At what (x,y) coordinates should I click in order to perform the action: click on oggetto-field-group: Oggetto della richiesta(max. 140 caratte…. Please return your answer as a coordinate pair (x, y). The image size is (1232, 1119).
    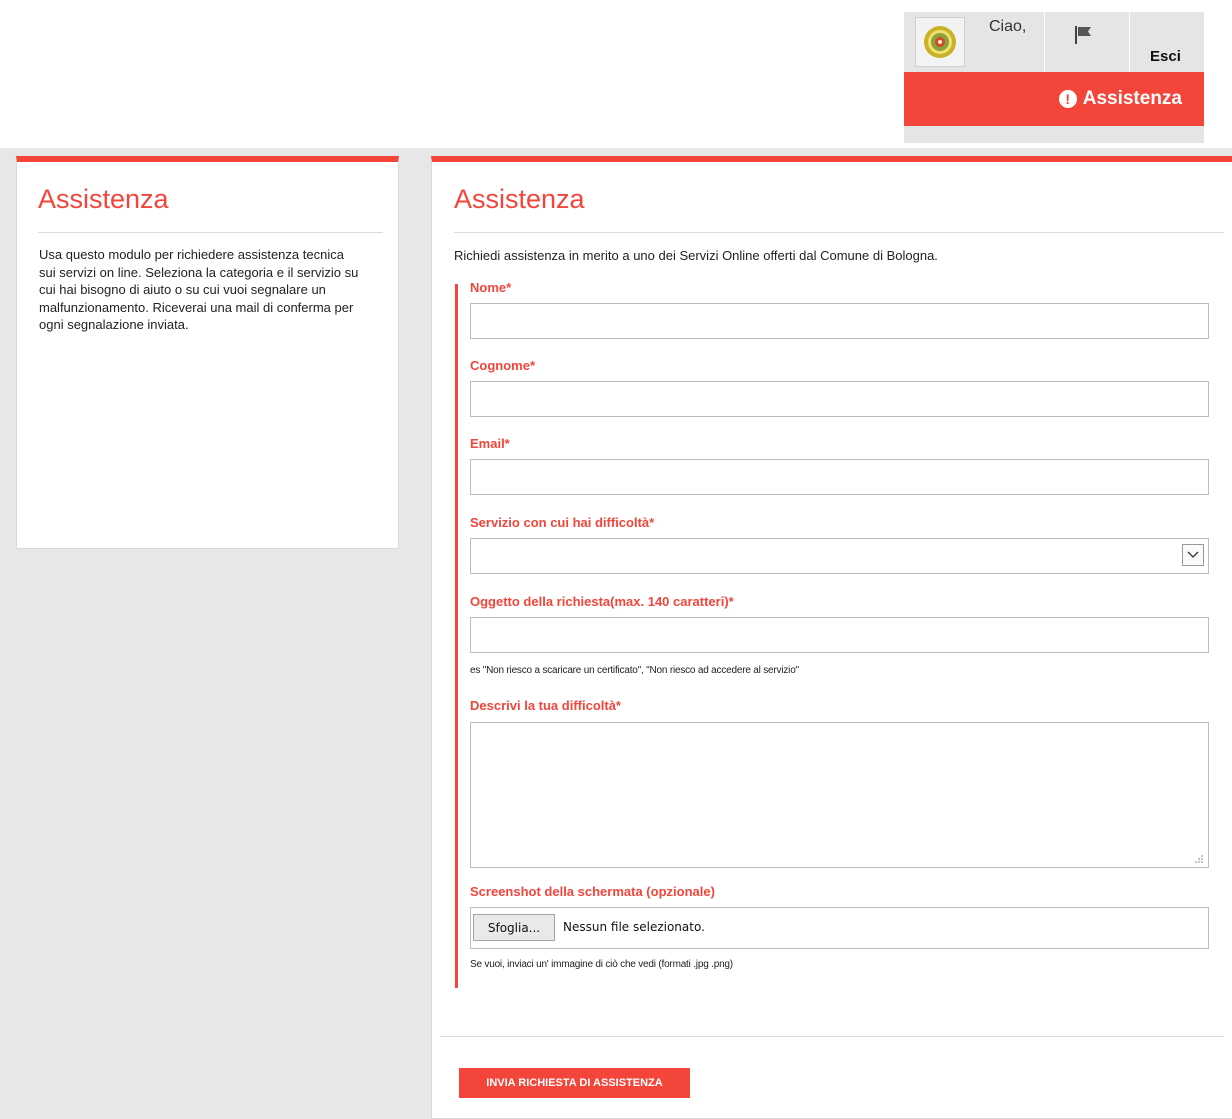
    Looking at the image, I should click on (839, 635).